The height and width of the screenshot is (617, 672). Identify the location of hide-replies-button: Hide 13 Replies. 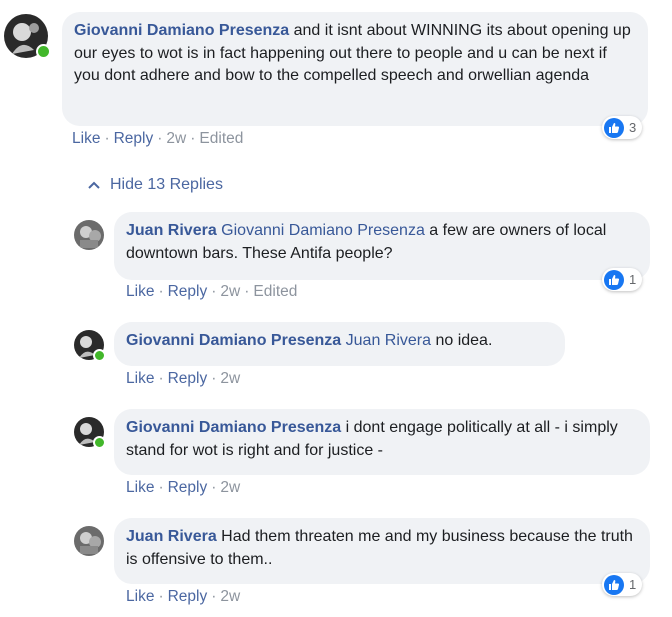
(155, 185).